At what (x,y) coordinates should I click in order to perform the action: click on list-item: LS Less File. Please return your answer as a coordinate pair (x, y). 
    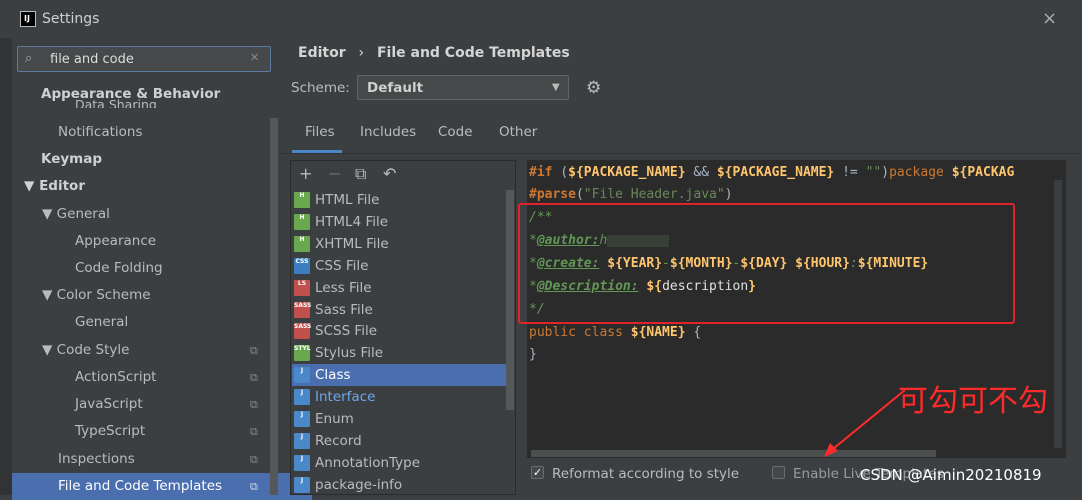
    Looking at the image, I should click on (403, 288).